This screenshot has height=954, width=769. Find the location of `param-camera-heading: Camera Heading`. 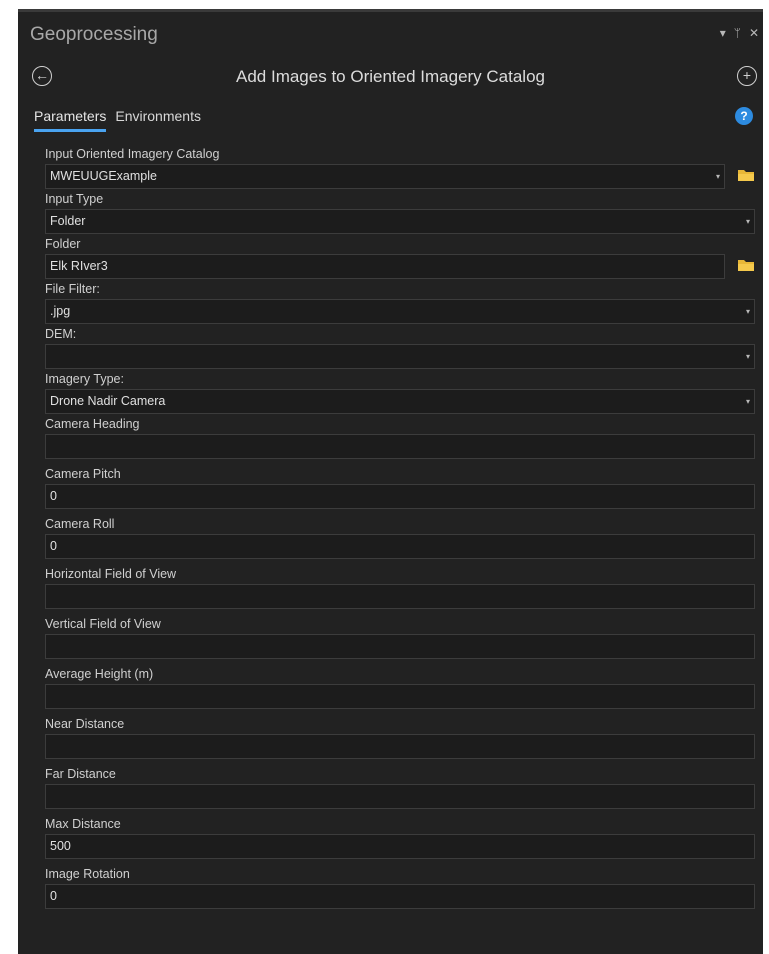

param-camera-heading: Camera Heading is located at coordinates (400, 440).